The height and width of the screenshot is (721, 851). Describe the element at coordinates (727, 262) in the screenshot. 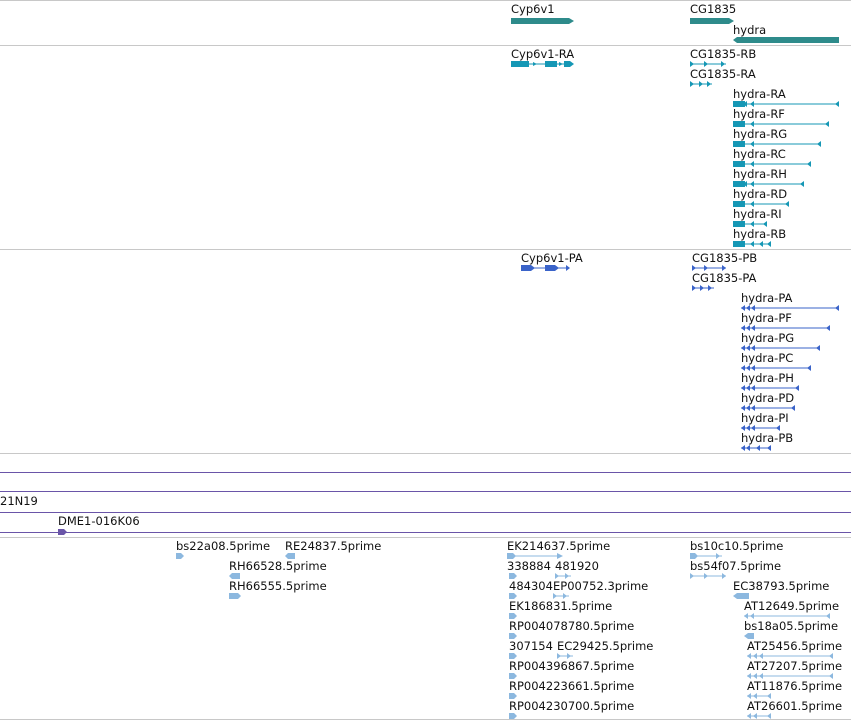

I see `protein-feature: CG1835-PB` at that location.